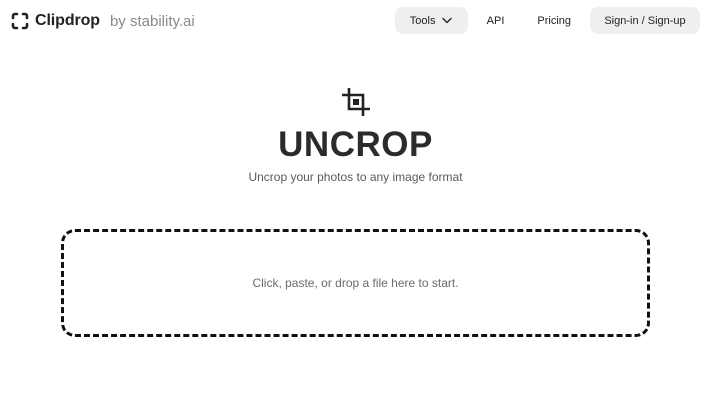 The width and height of the screenshot is (711, 400). What do you see at coordinates (67, 20) in the screenshot?
I see `brand-name: Clipdrop` at bounding box center [67, 20].